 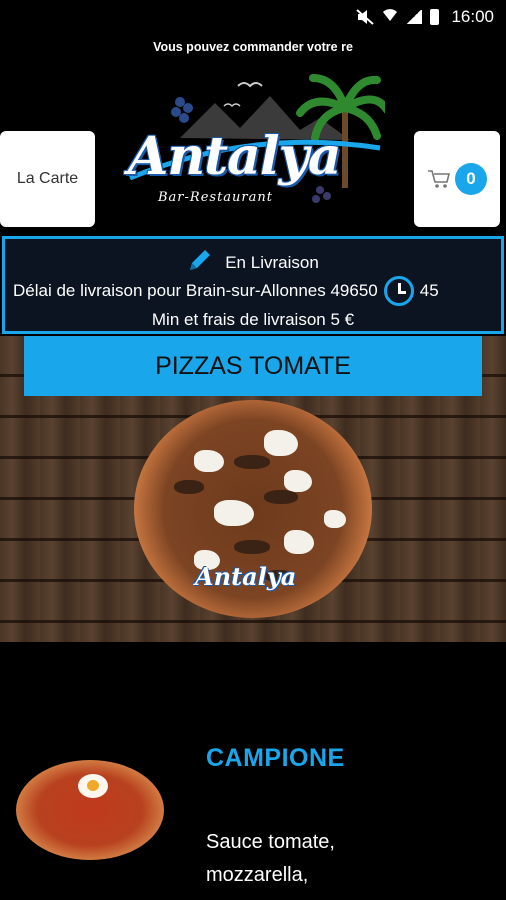 I want to click on cart-count-badge: 0, so click(x=471, y=179).